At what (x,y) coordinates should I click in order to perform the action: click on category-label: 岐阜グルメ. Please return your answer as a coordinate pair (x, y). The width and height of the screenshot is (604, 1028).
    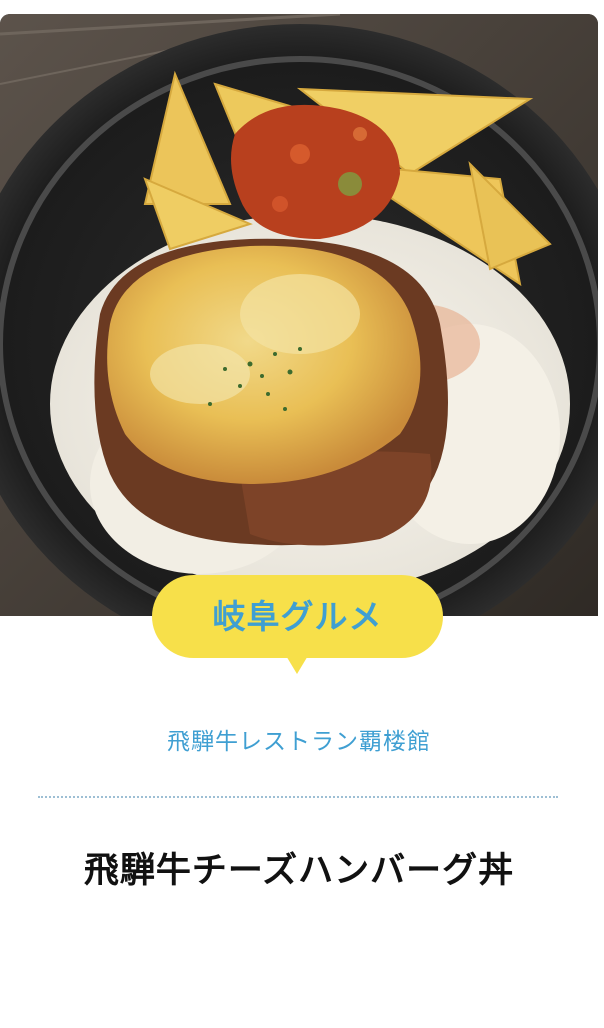
    Looking at the image, I should click on (297, 616).